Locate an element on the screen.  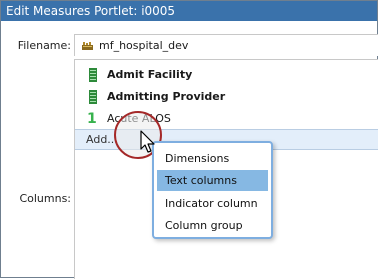
menu-item-text-columns: Text columns is located at coordinates (212, 180).